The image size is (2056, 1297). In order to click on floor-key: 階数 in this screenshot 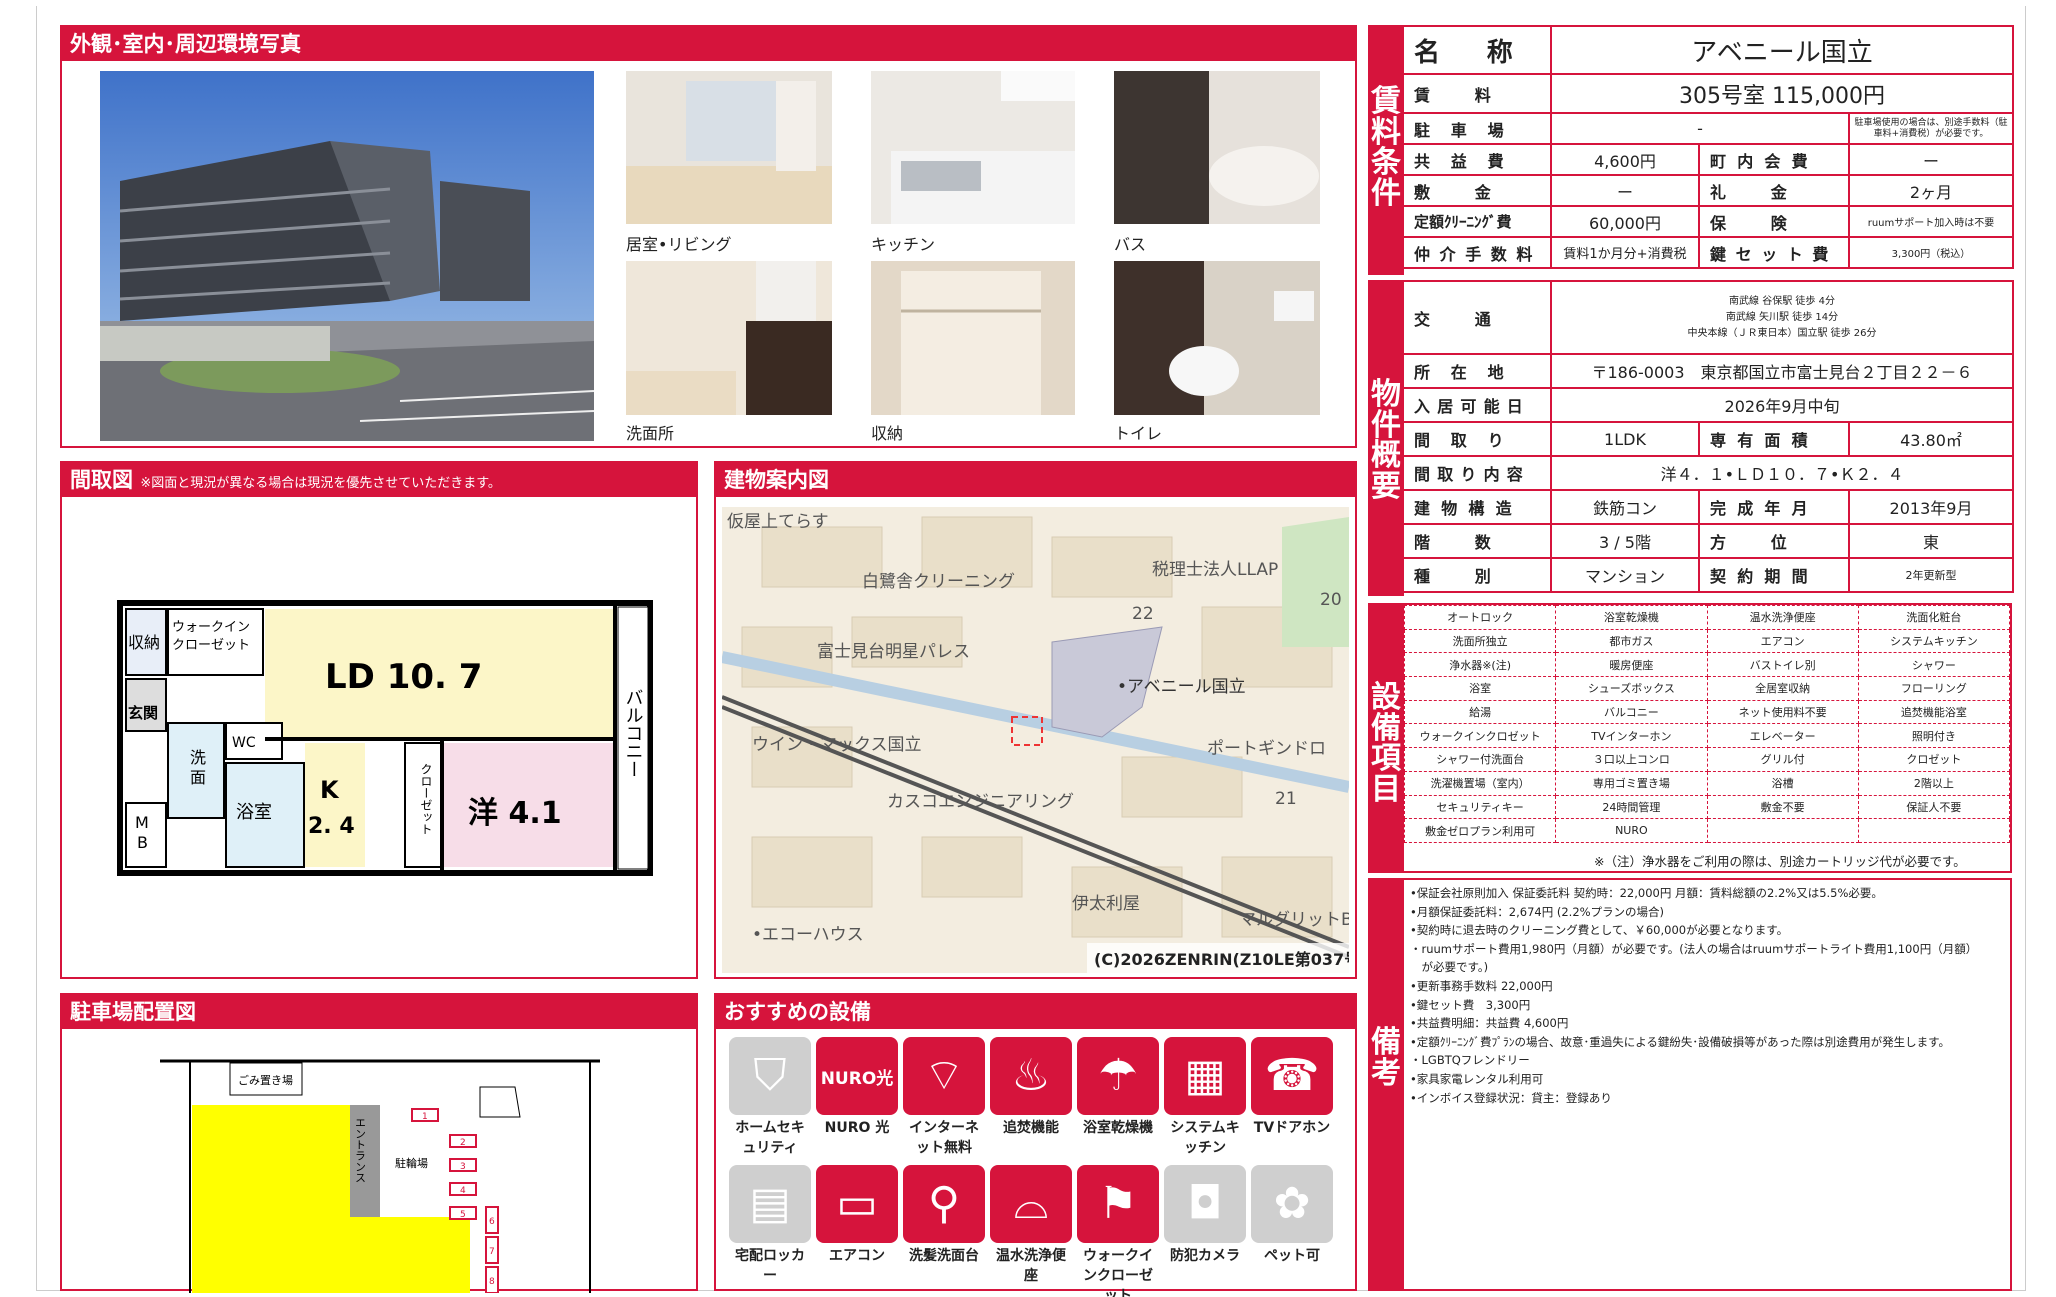, I will do `click(1477, 541)`.